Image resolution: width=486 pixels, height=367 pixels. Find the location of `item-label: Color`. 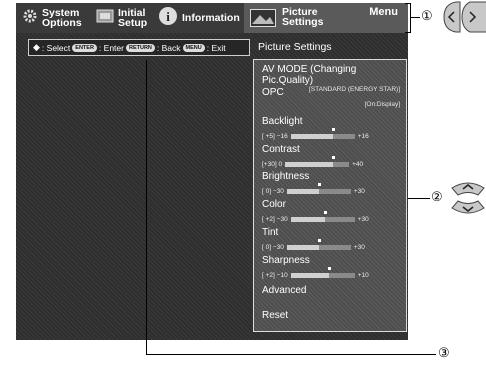

item-label: Color is located at coordinates (274, 204).